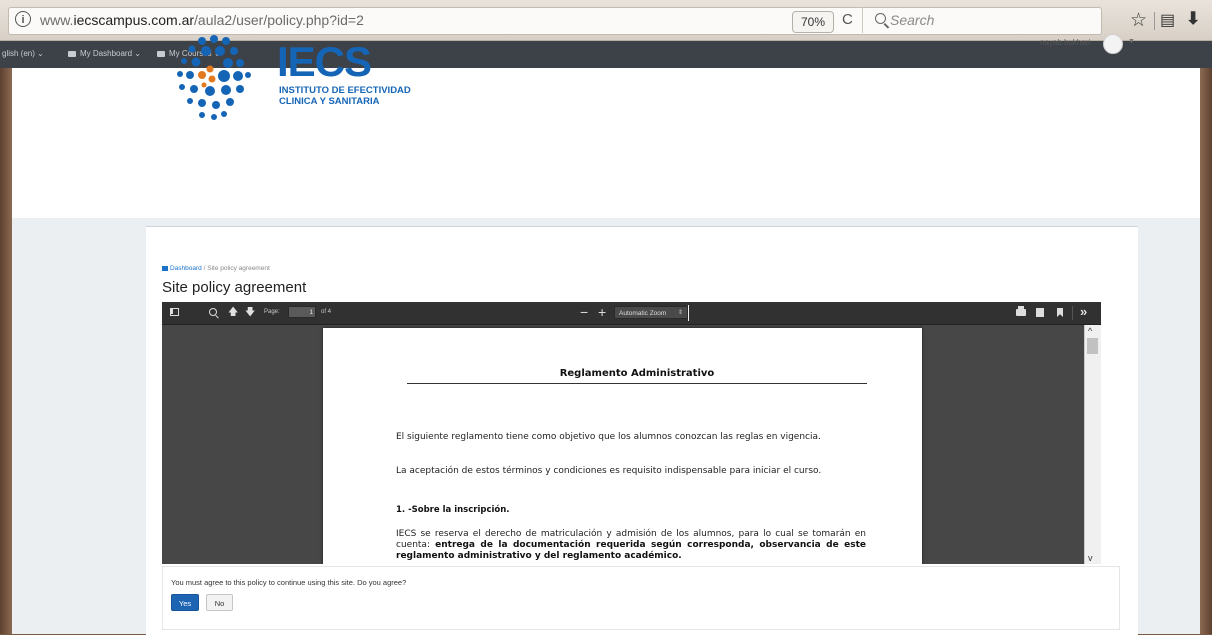 This screenshot has width=1212, height=635. I want to click on zoom-select-caret-icon: ⇕, so click(680, 313).